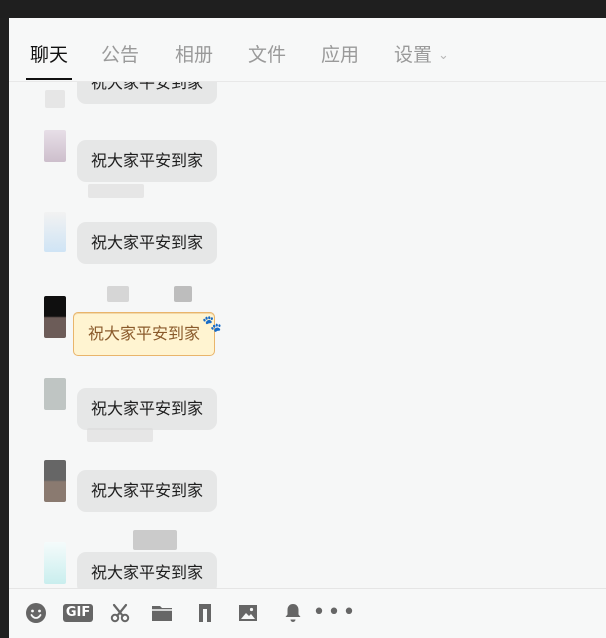 The height and width of the screenshot is (638, 606). I want to click on special-message-bubble: 祝大家平安到家 🐾, so click(147, 334).